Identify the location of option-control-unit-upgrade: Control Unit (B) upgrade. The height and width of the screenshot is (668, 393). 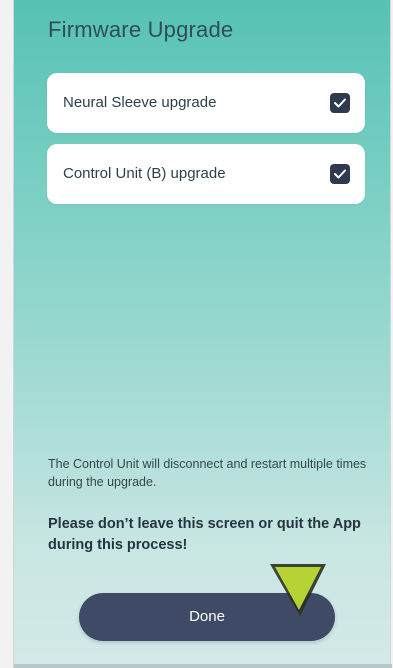
(206, 174).